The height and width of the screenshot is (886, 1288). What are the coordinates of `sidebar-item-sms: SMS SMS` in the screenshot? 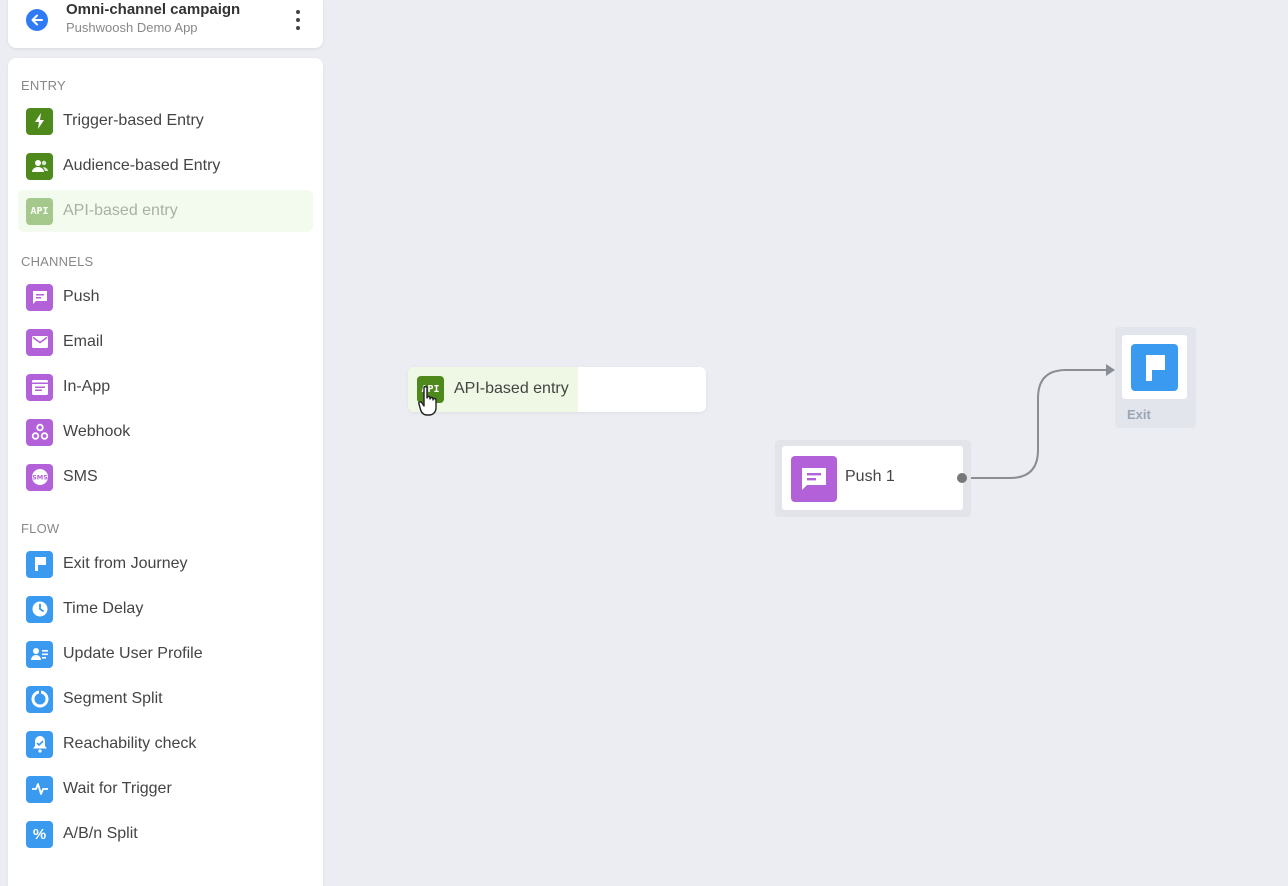 It's located at (165, 477).